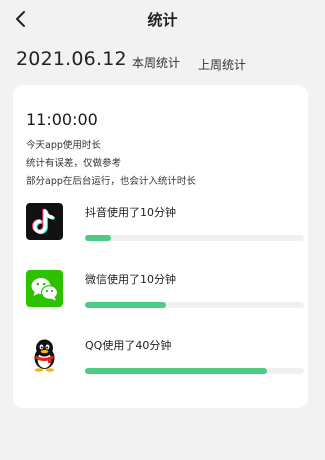 The image size is (325, 460). I want to click on tab-last-week: 上周统计, so click(222, 64).